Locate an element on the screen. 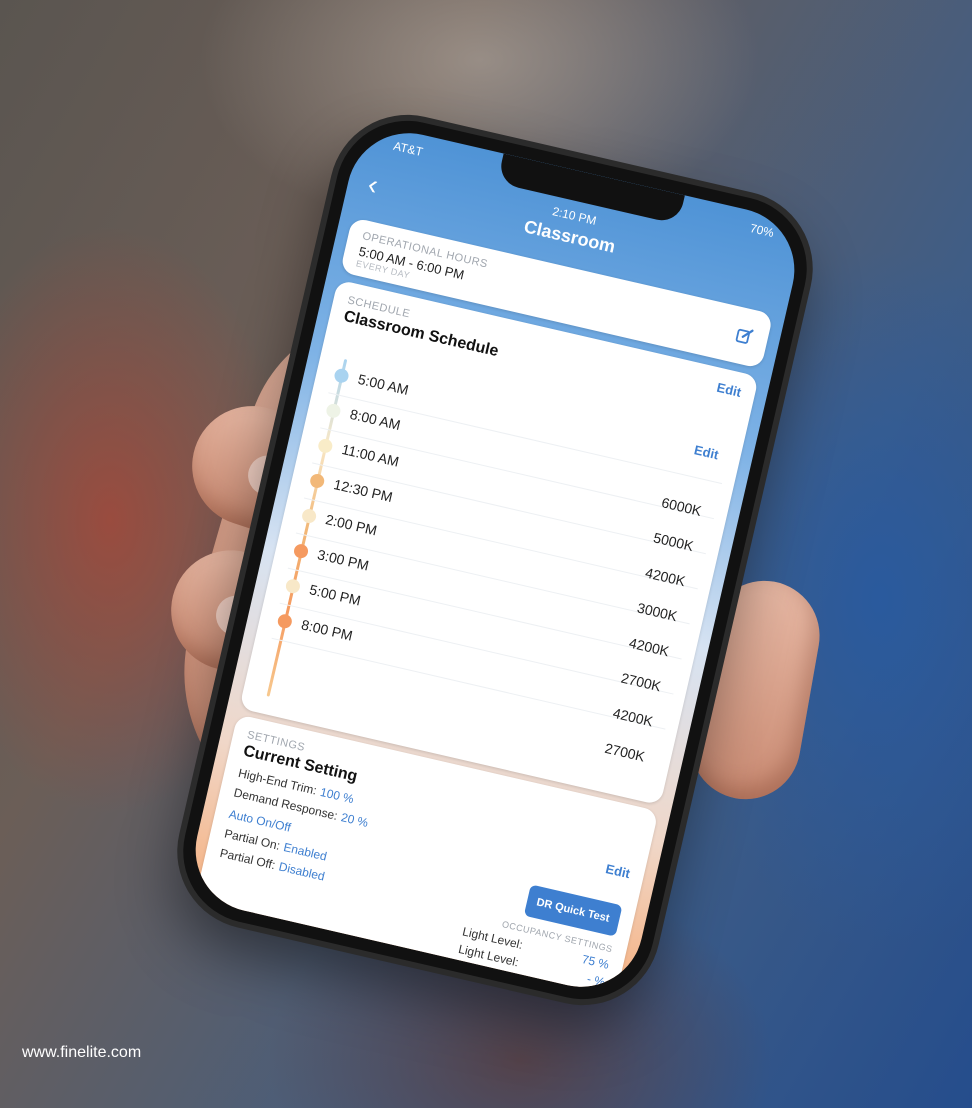 The image size is (972, 1108). schedule-time: 5:00 AM is located at coordinates (383, 384).